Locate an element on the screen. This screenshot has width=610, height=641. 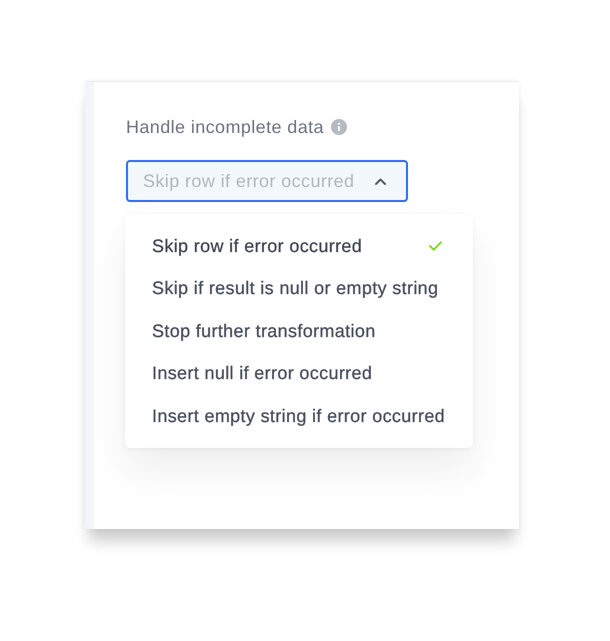
dropdown-option: Insert empty string if error occurred is located at coordinates (299, 416).